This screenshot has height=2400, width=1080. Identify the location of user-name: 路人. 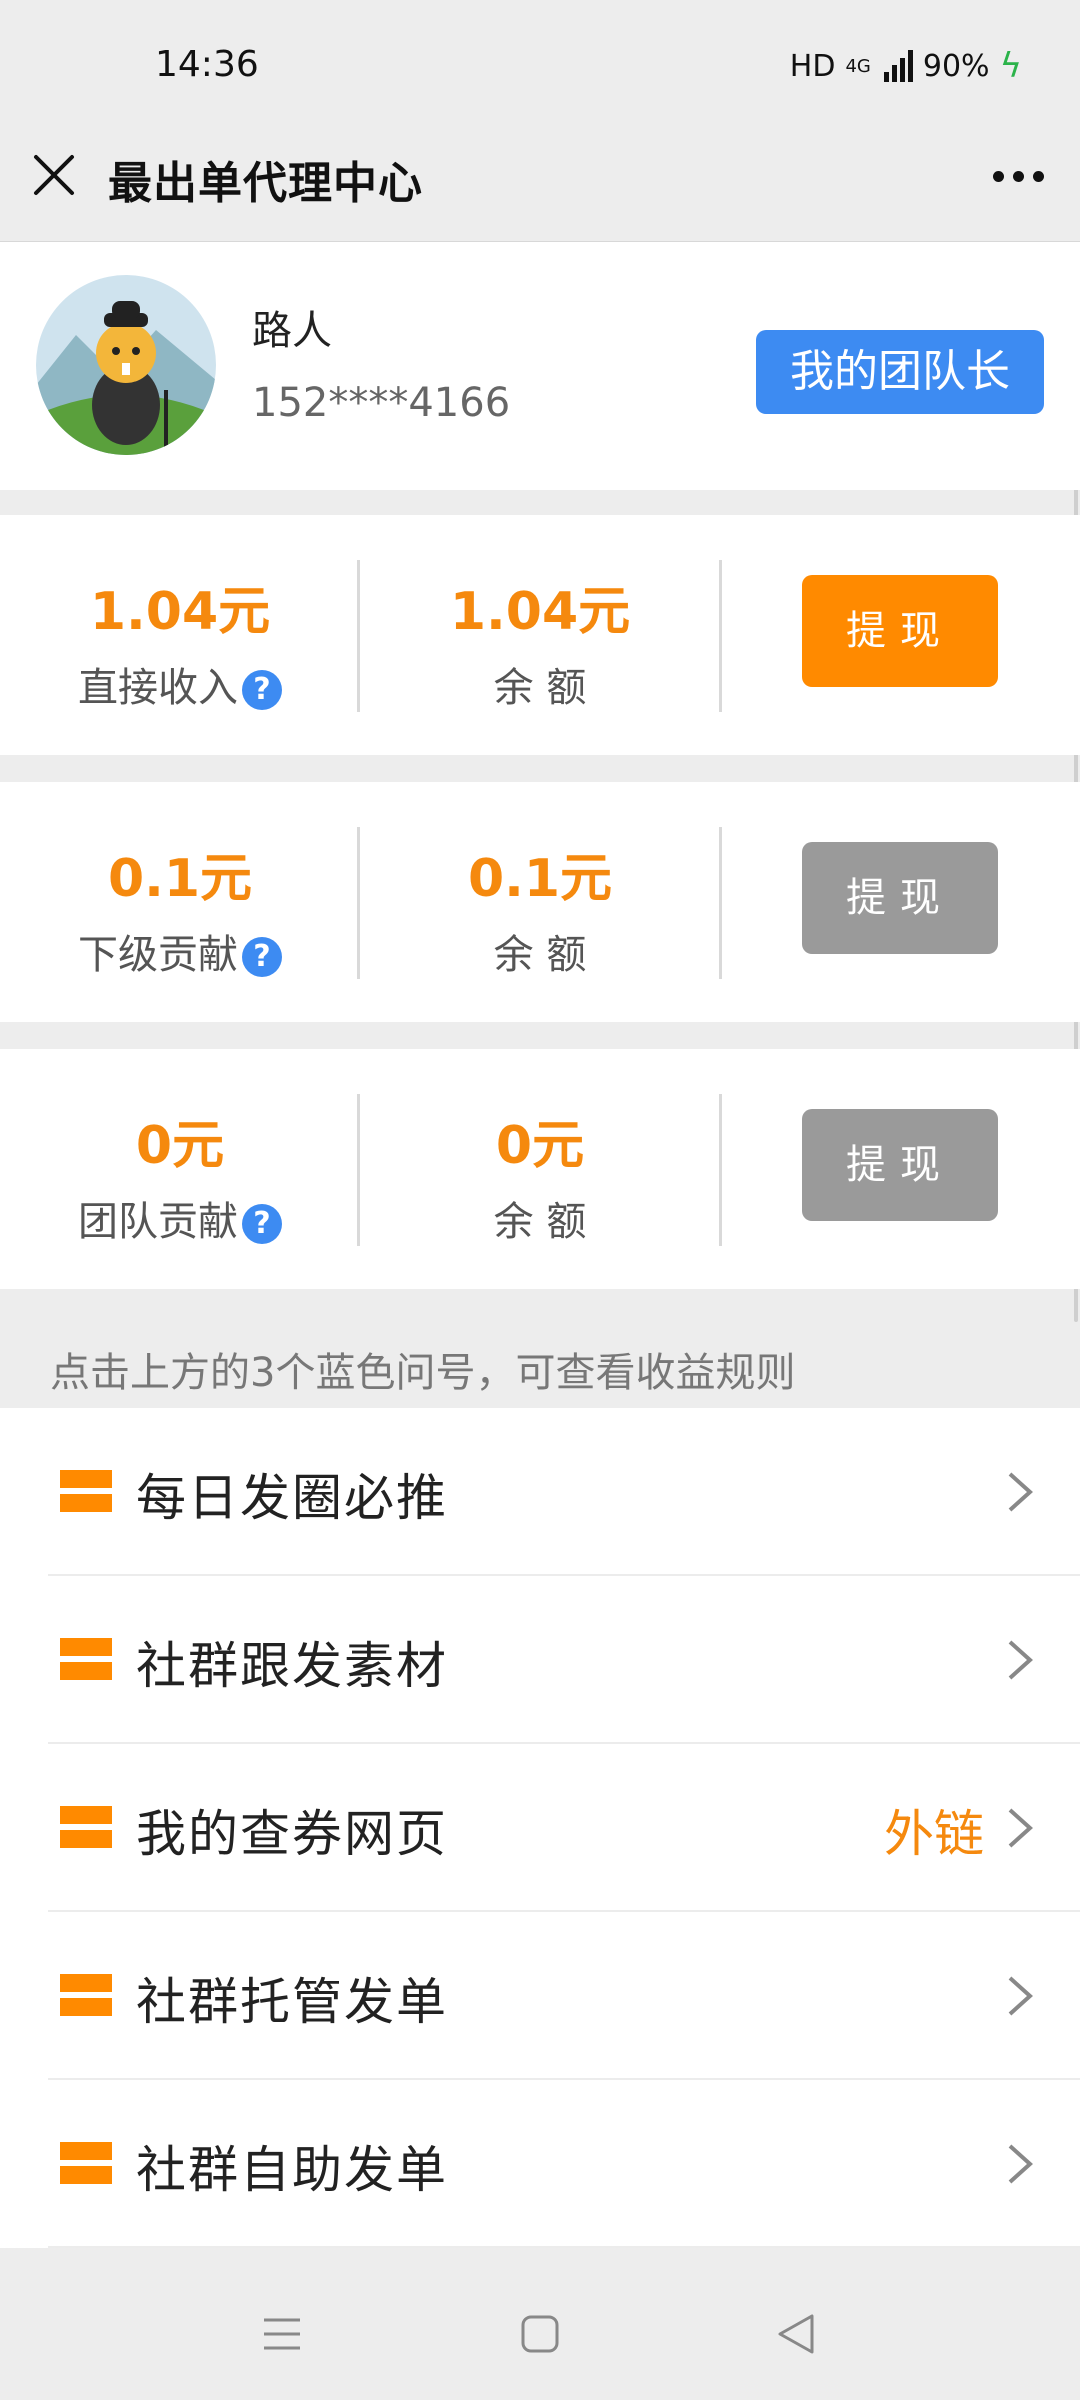
(292, 331).